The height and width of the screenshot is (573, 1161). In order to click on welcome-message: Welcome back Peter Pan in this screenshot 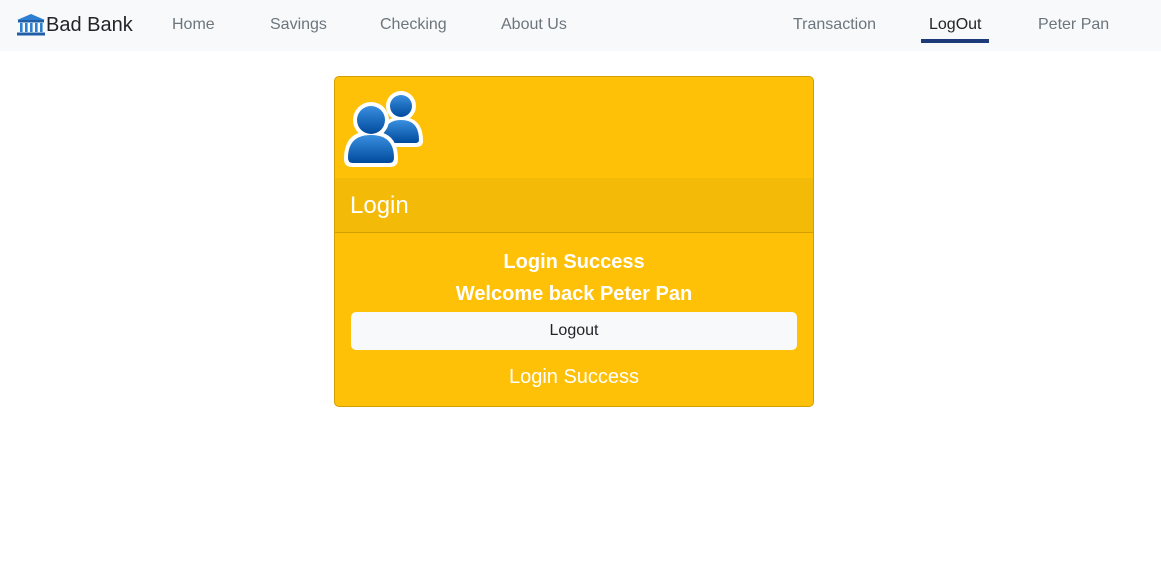, I will do `click(574, 294)`.